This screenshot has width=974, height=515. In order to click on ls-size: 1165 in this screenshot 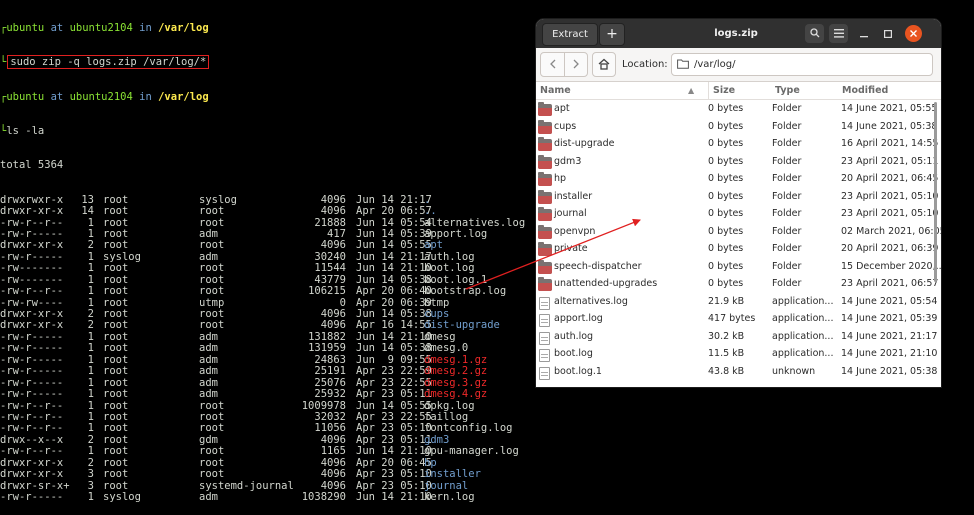, I will do `click(333, 451)`.